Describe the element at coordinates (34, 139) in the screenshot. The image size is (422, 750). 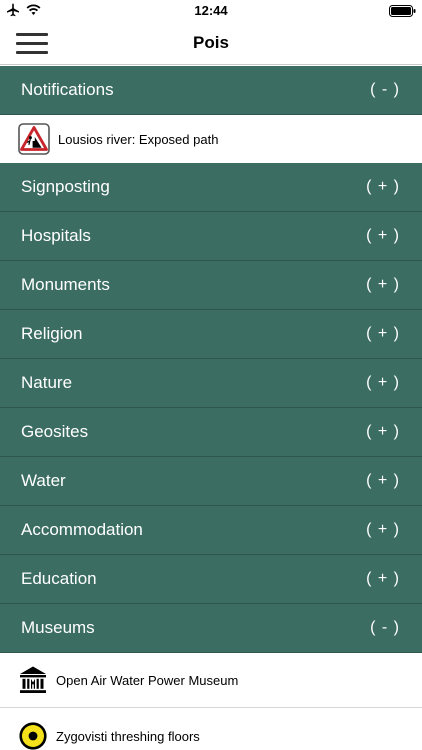
I see `warning-cliff-icon` at that location.